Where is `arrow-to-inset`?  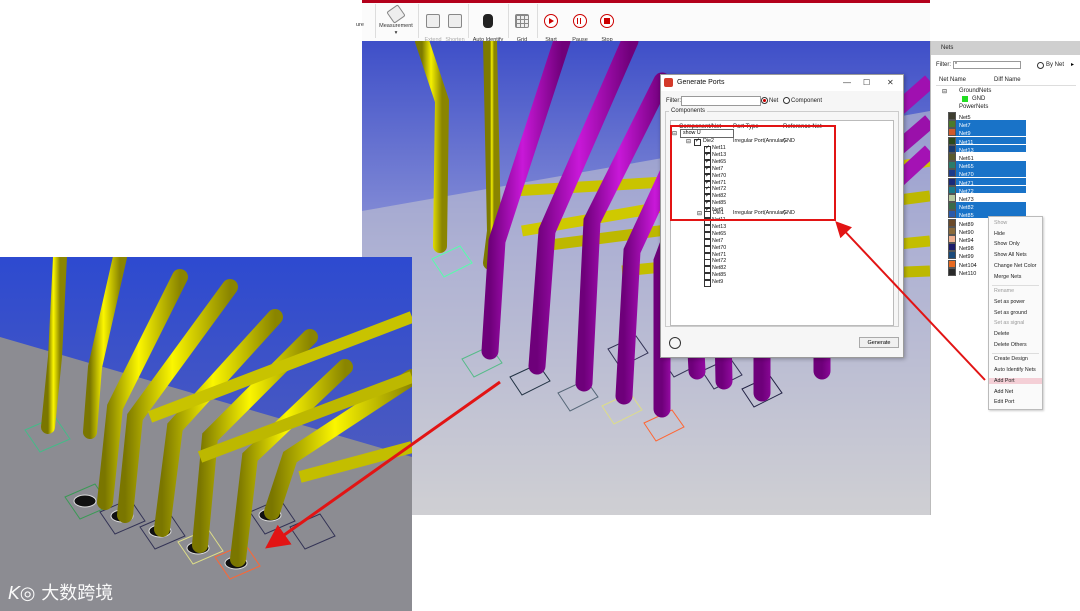 arrow-to-inset is located at coordinates (383, 464).